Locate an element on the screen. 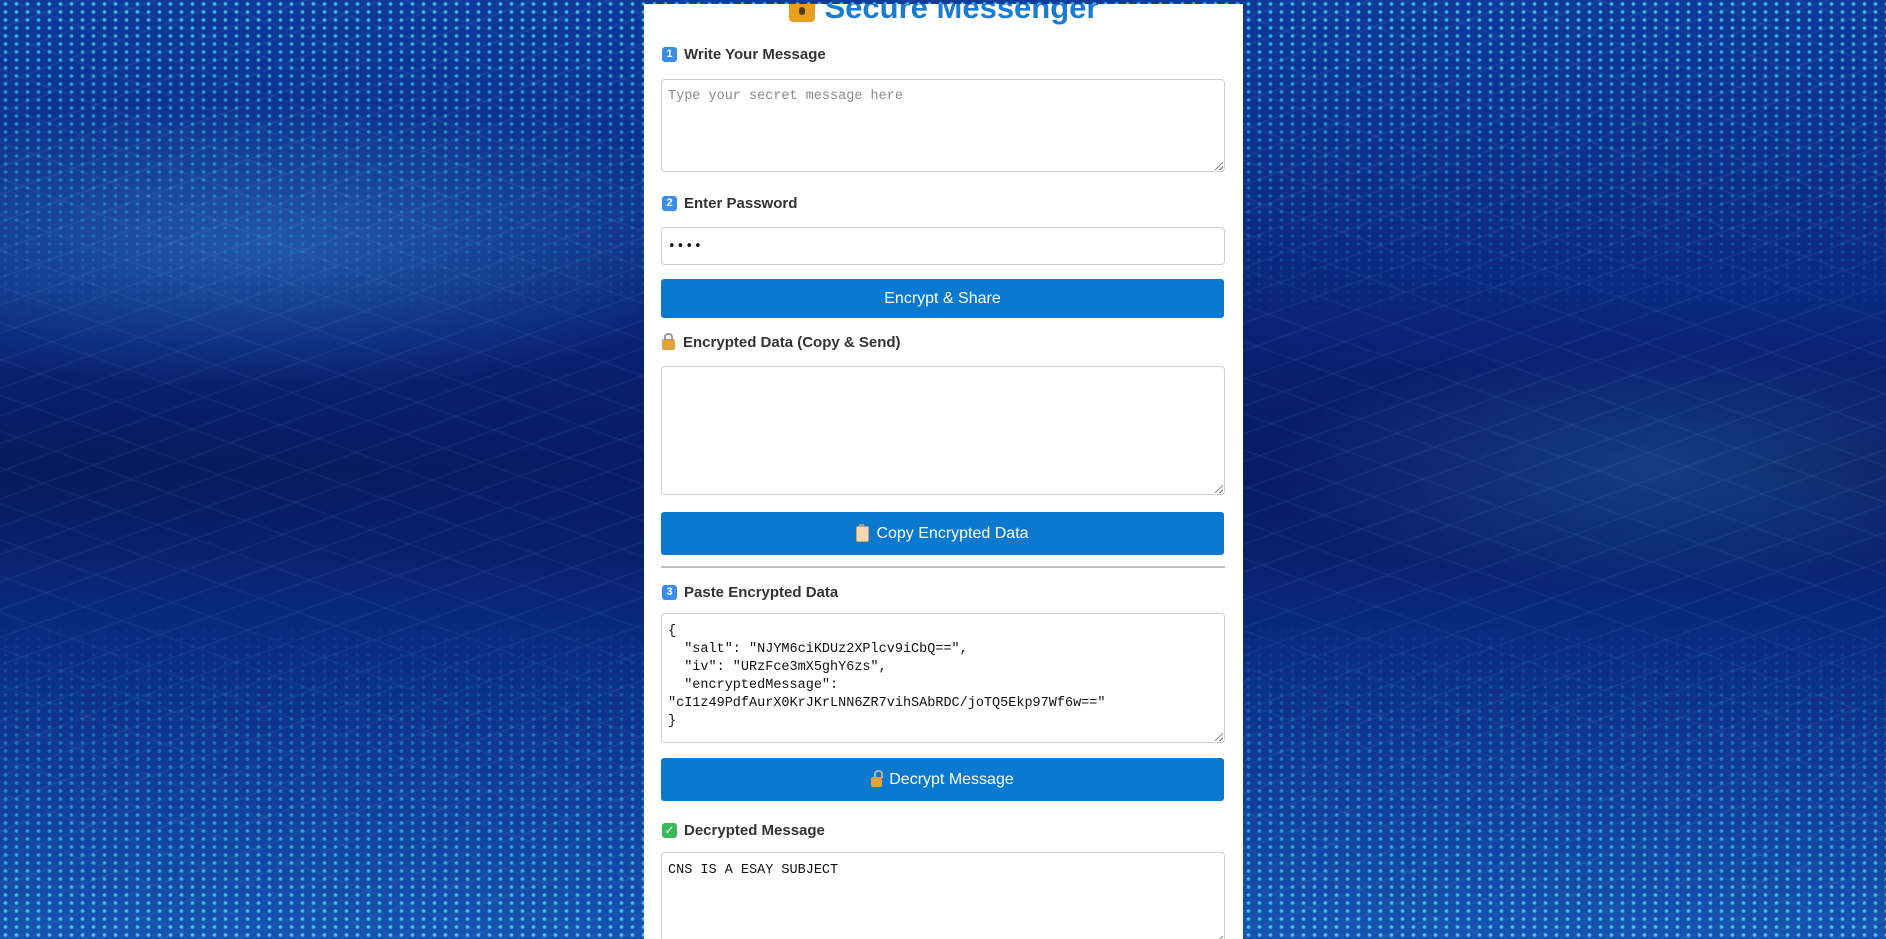  unlock-icon is located at coordinates (877, 778).